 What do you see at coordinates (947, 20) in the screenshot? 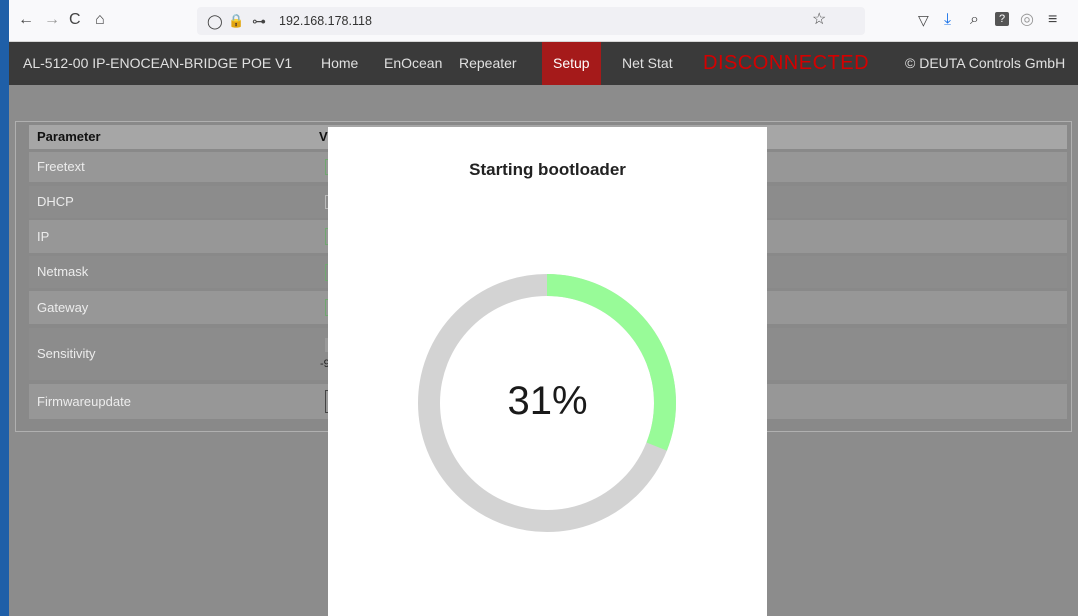
I see `download-icon: ⤓` at bounding box center [947, 20].